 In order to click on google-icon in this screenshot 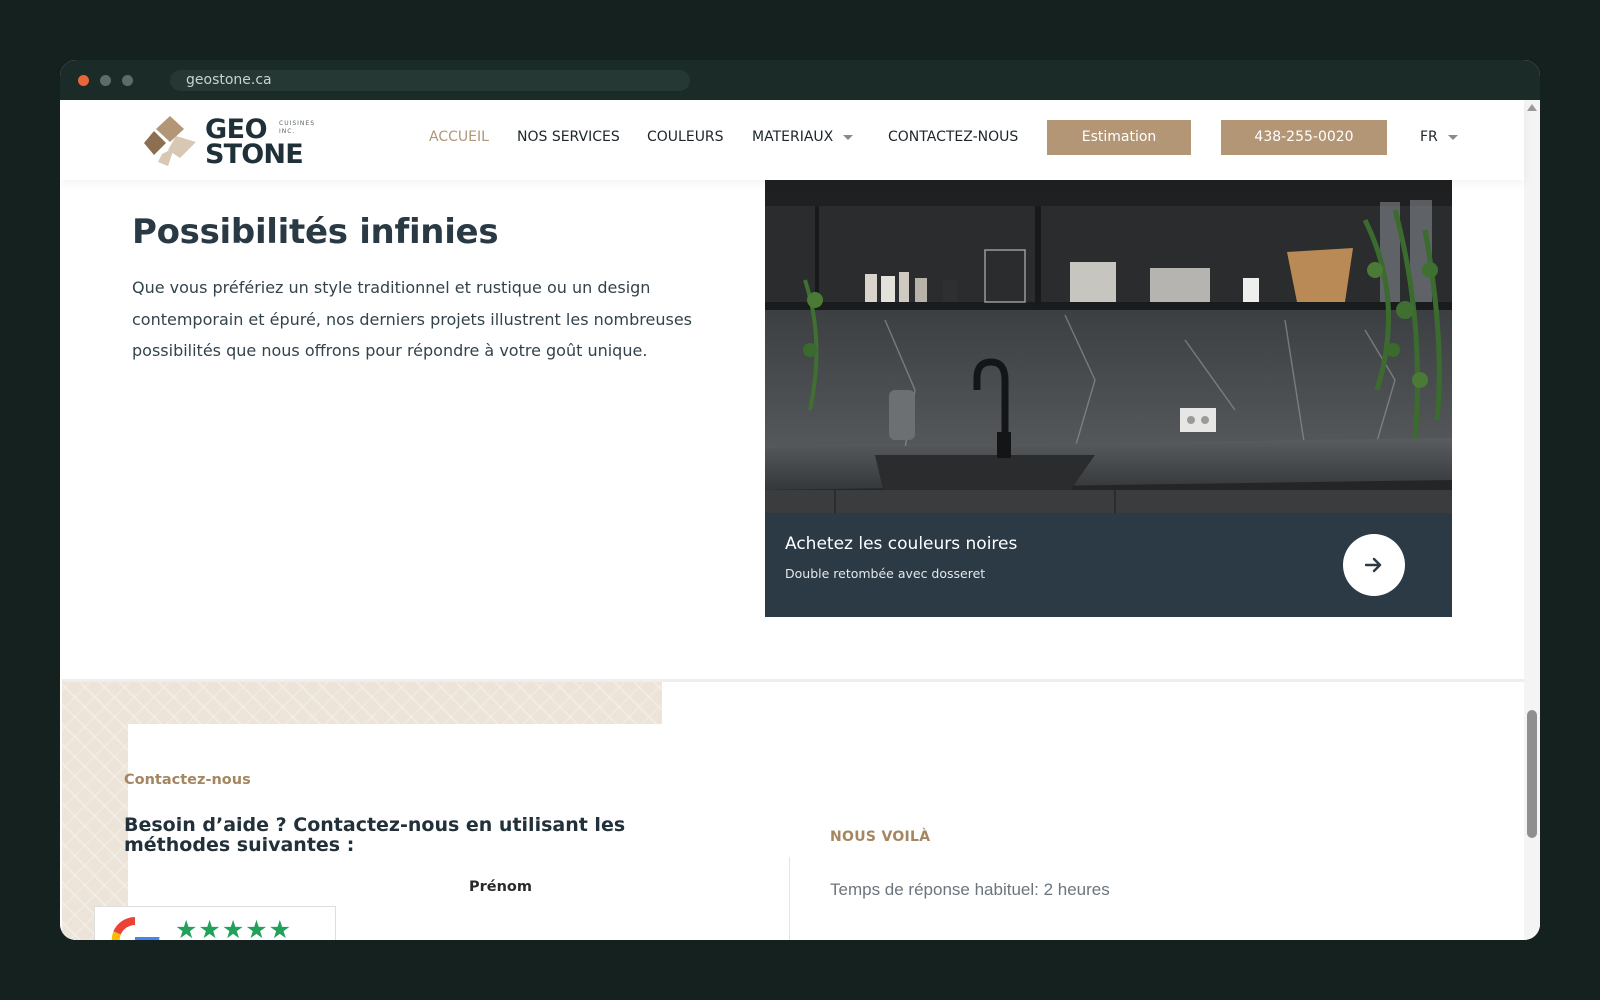, I will do `click(135, 928)`.